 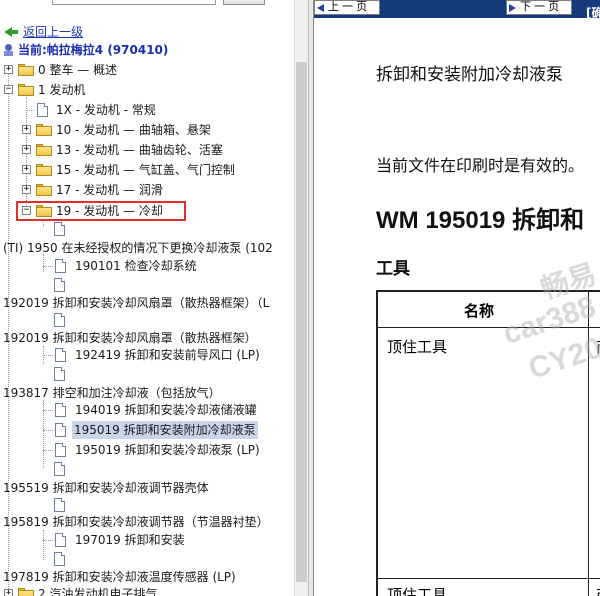 What do you see at coordinates (167, 450) in the screenshot?
I see `tree-item-label: 195019 拆卸和安装冷却液泵 (LP)` at bounding box center [167, 450].